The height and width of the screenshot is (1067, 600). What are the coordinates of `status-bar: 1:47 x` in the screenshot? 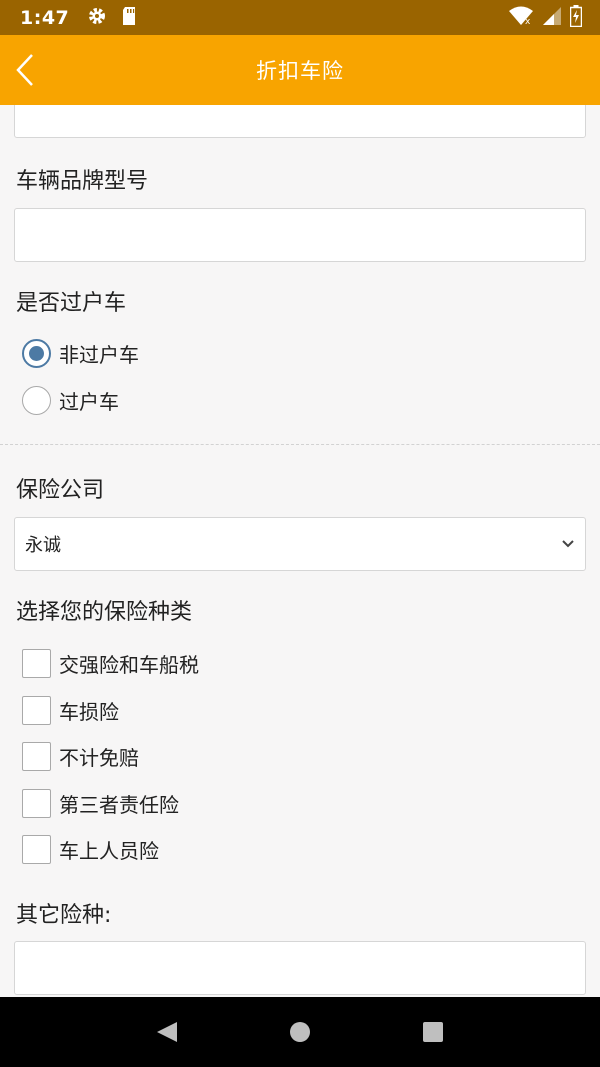 It's located at (300, 17).